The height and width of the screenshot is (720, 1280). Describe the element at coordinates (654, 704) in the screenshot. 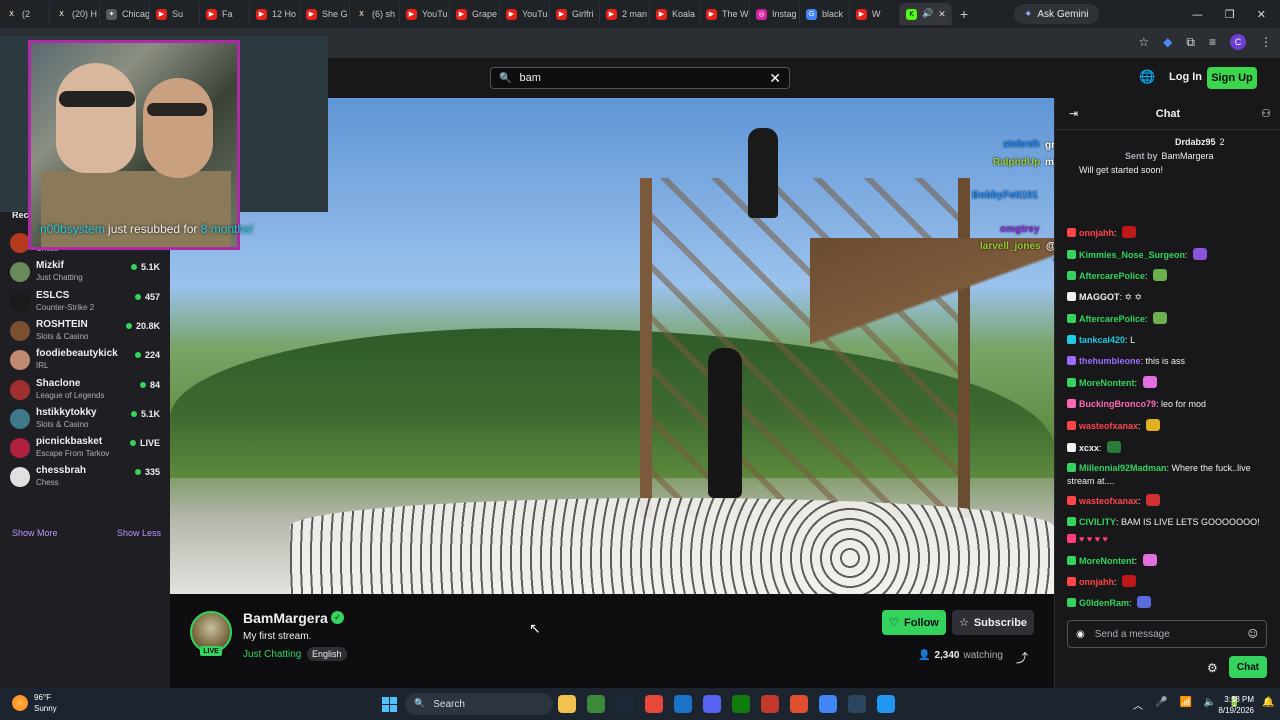

I see `chrome-taskbar-icon` at that location.